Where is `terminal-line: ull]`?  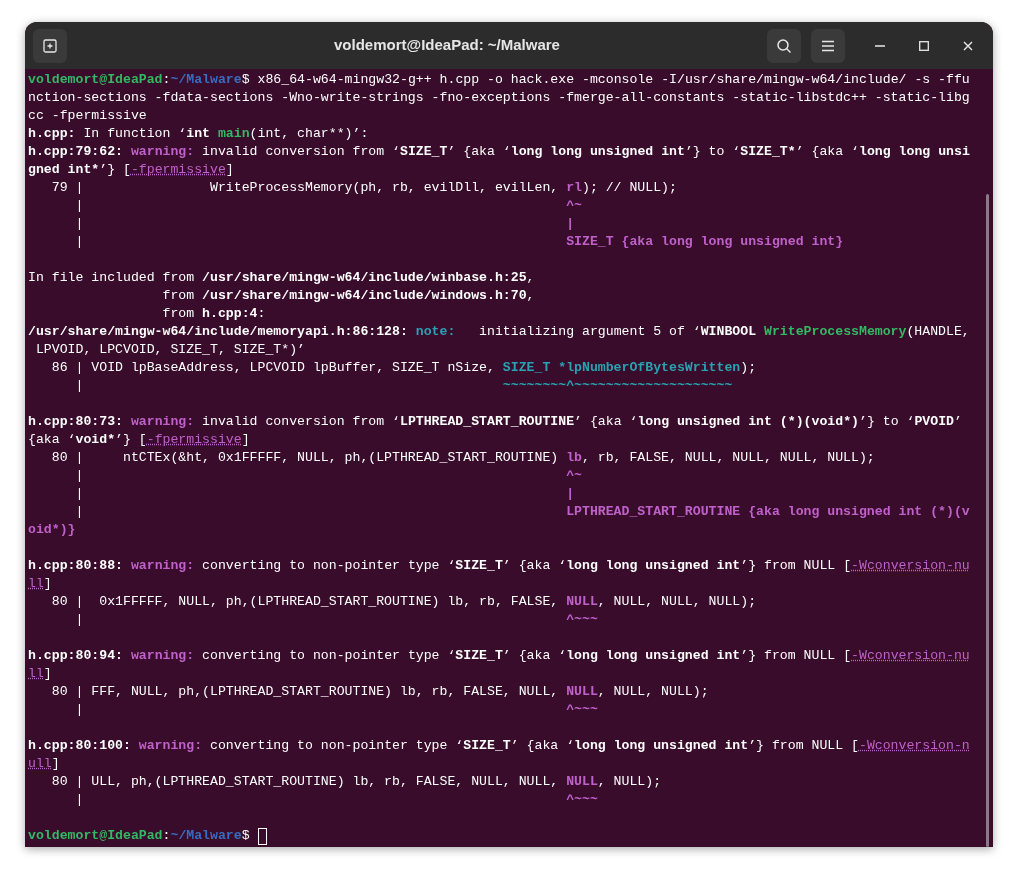 terminal-line: ull] is located at coordinates (44, 764).